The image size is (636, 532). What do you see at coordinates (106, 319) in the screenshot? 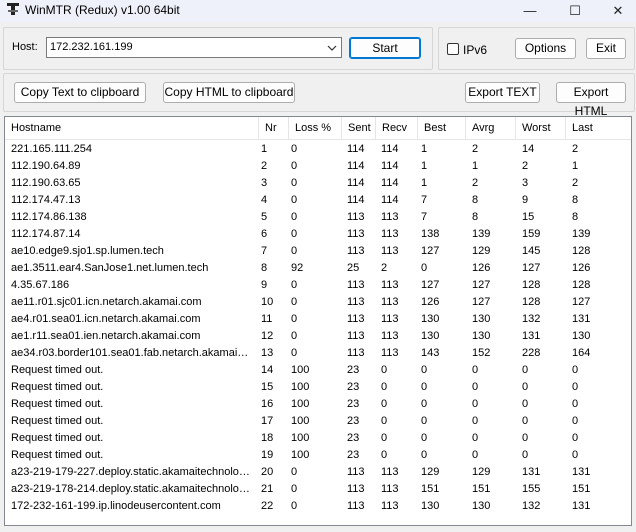
I see `cell-hostname: ae4.r01.sea01.icn.netarch.akamai.com` at bounding box center [106, 319].